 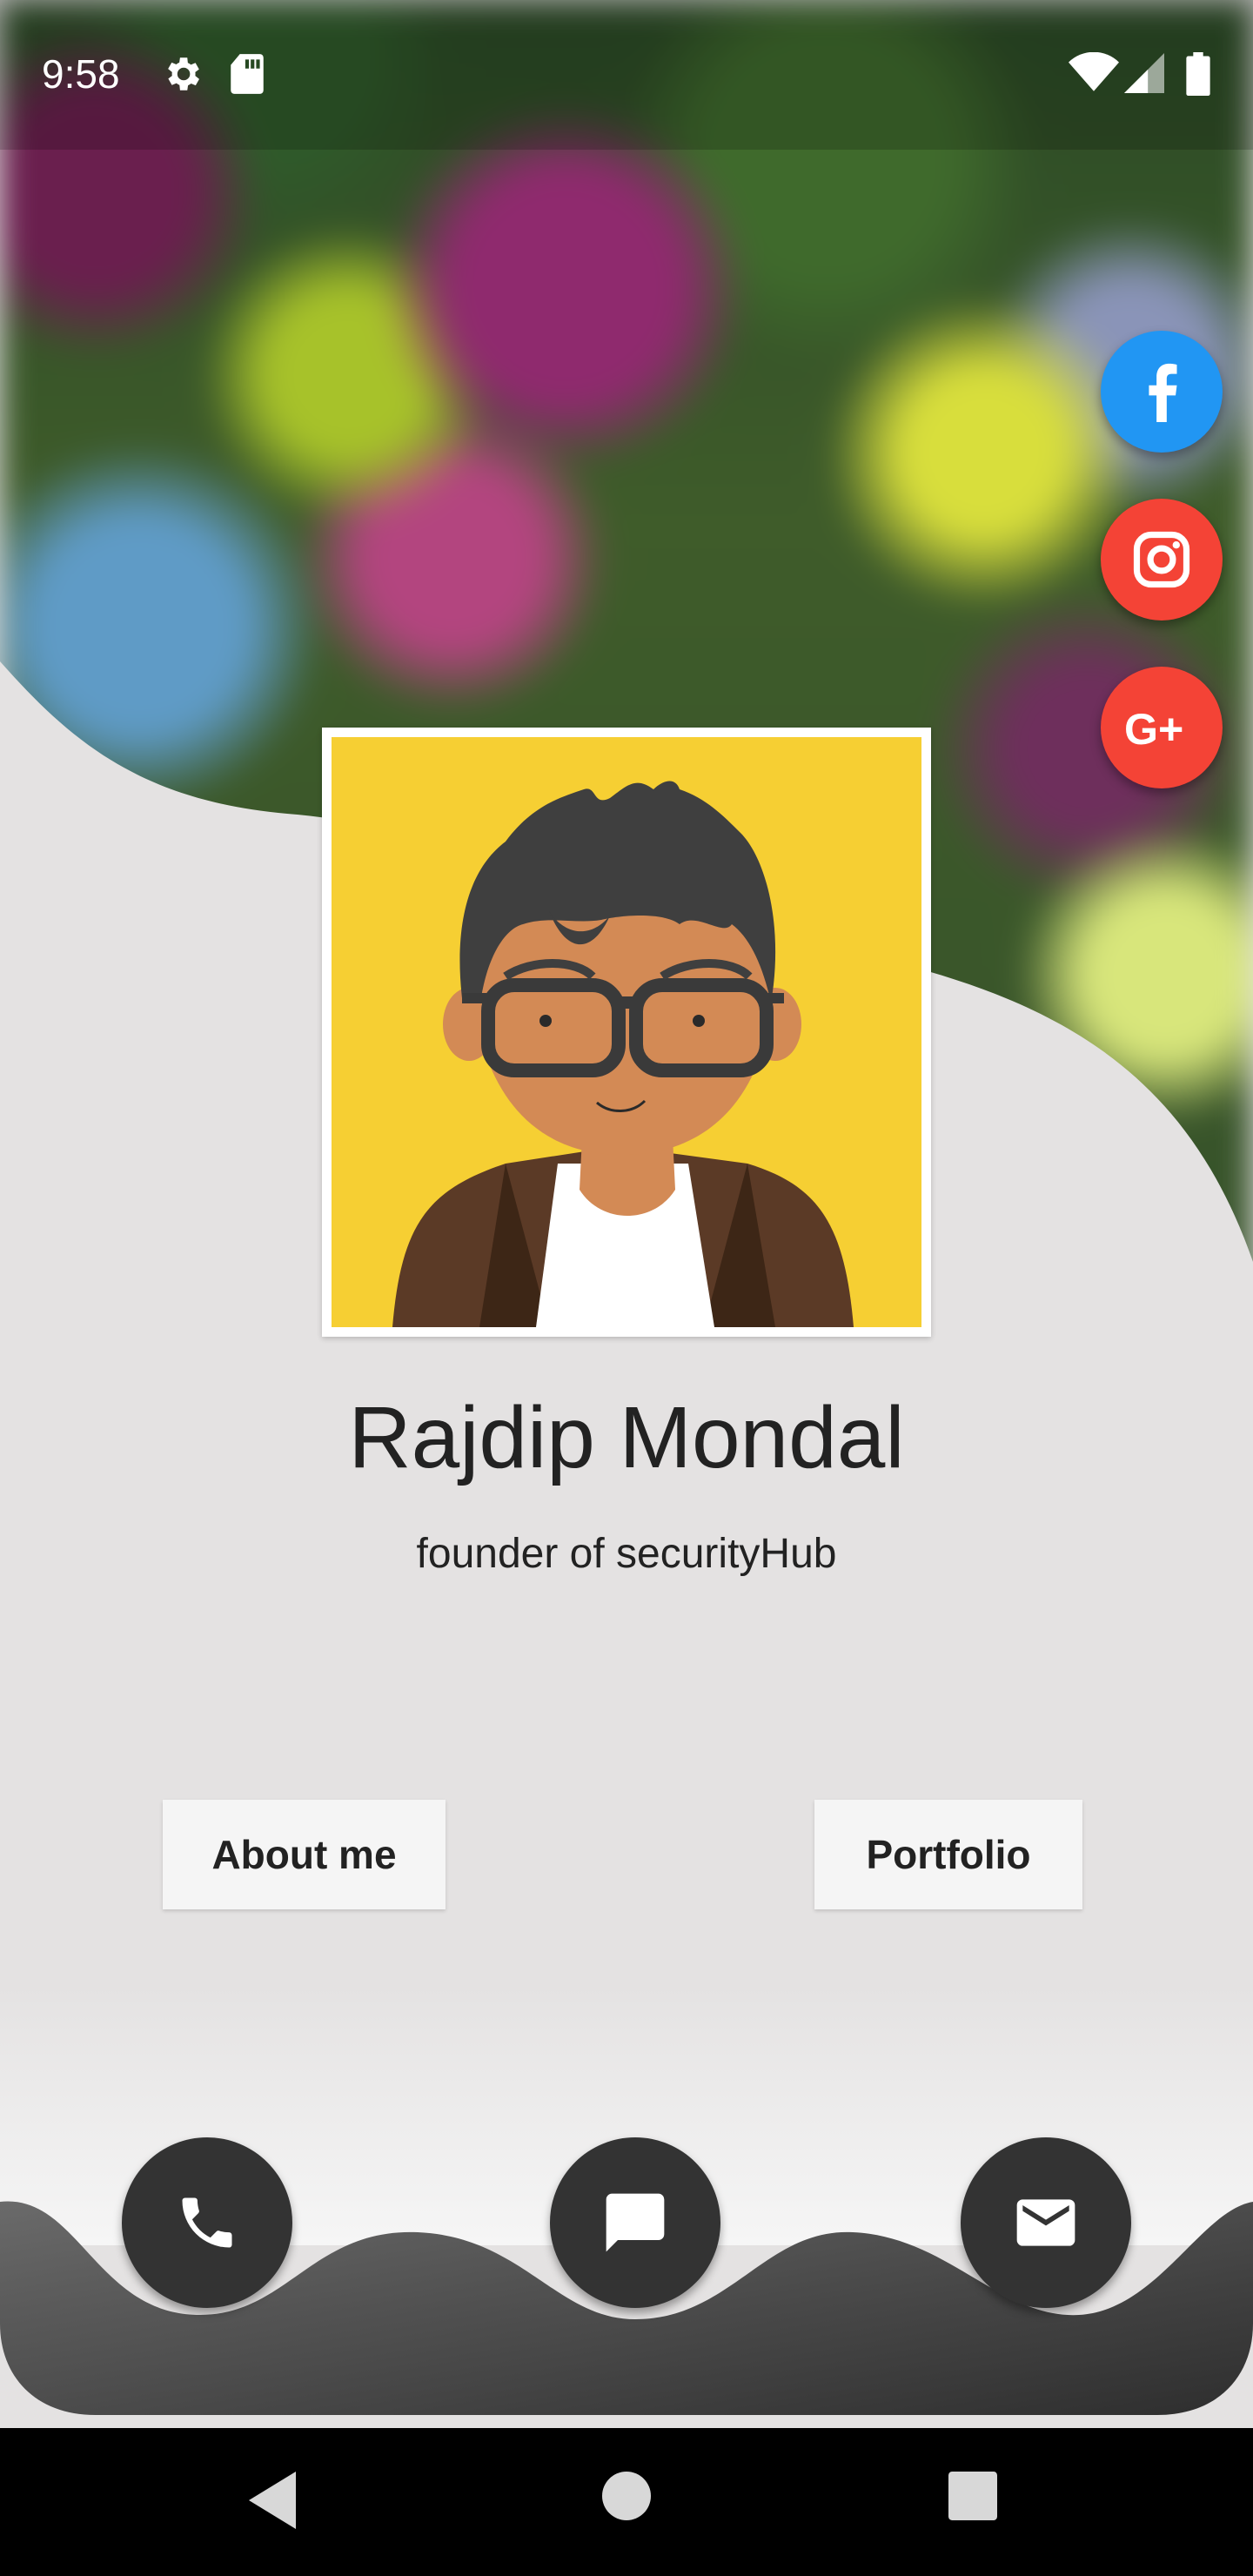 I want to click on home-icon, so click(x=626, y=2496).